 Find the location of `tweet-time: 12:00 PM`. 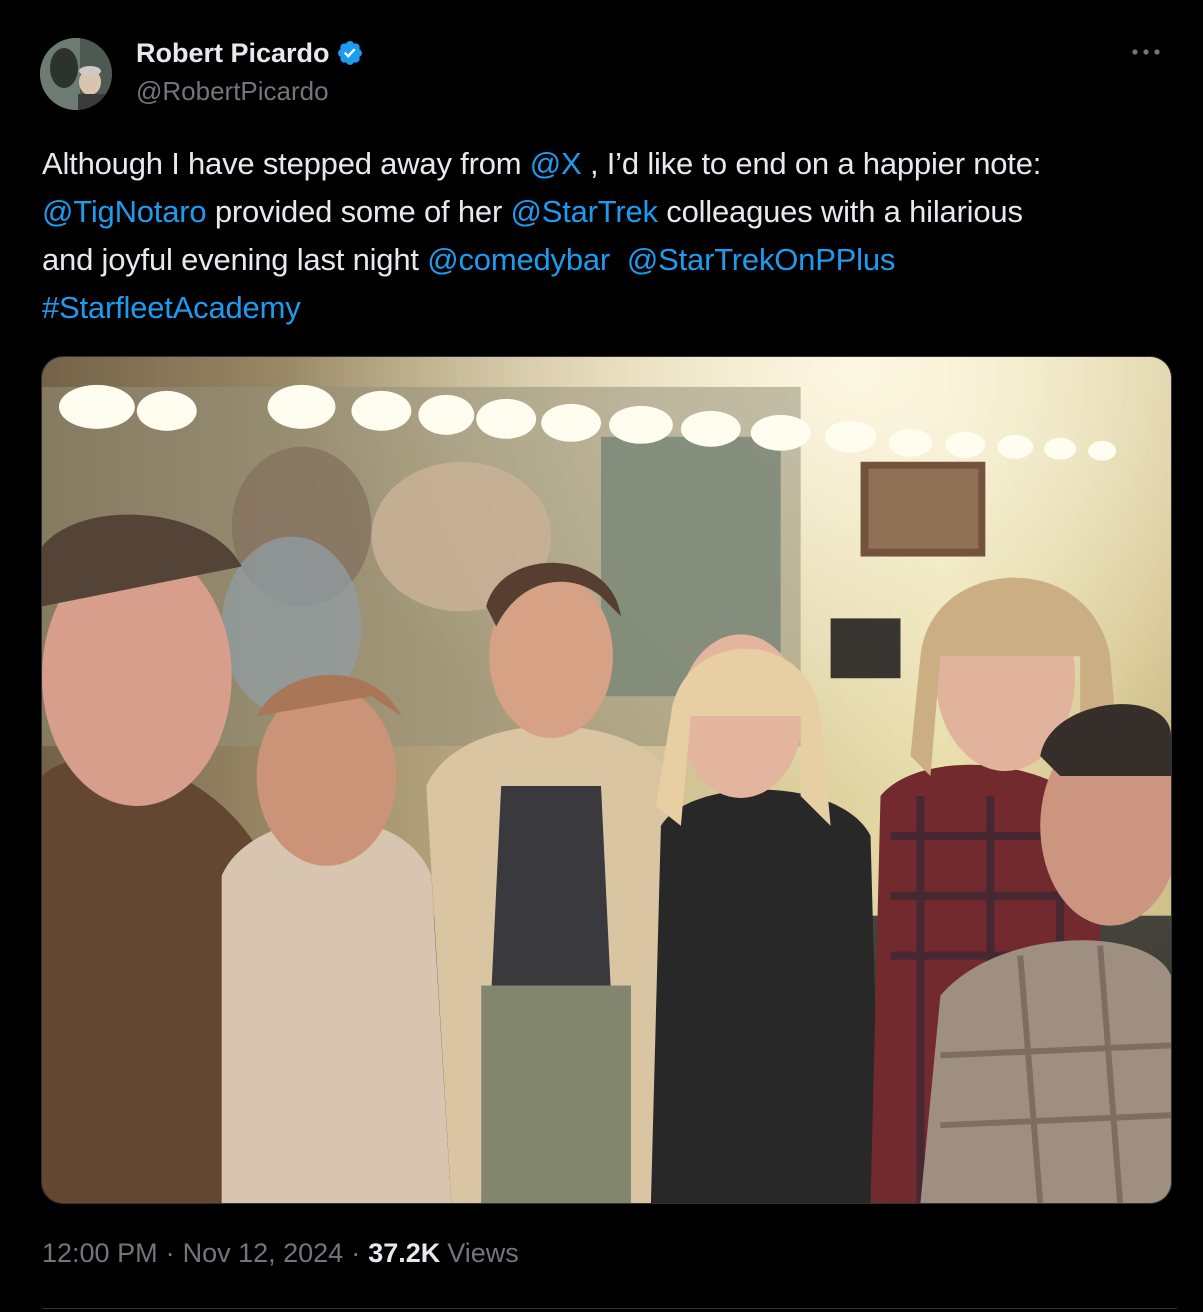

tweet-time: 12:00 PM is located at coordinates (100, 1253).